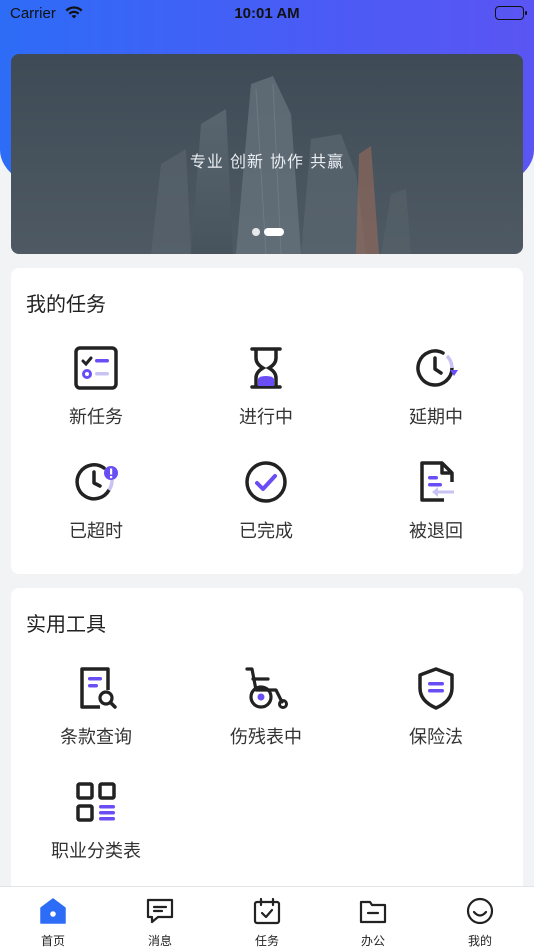  Describe the element at coordinates (479, 941) in the screenshot. I see `tab-profile-label: 我的` at that location.